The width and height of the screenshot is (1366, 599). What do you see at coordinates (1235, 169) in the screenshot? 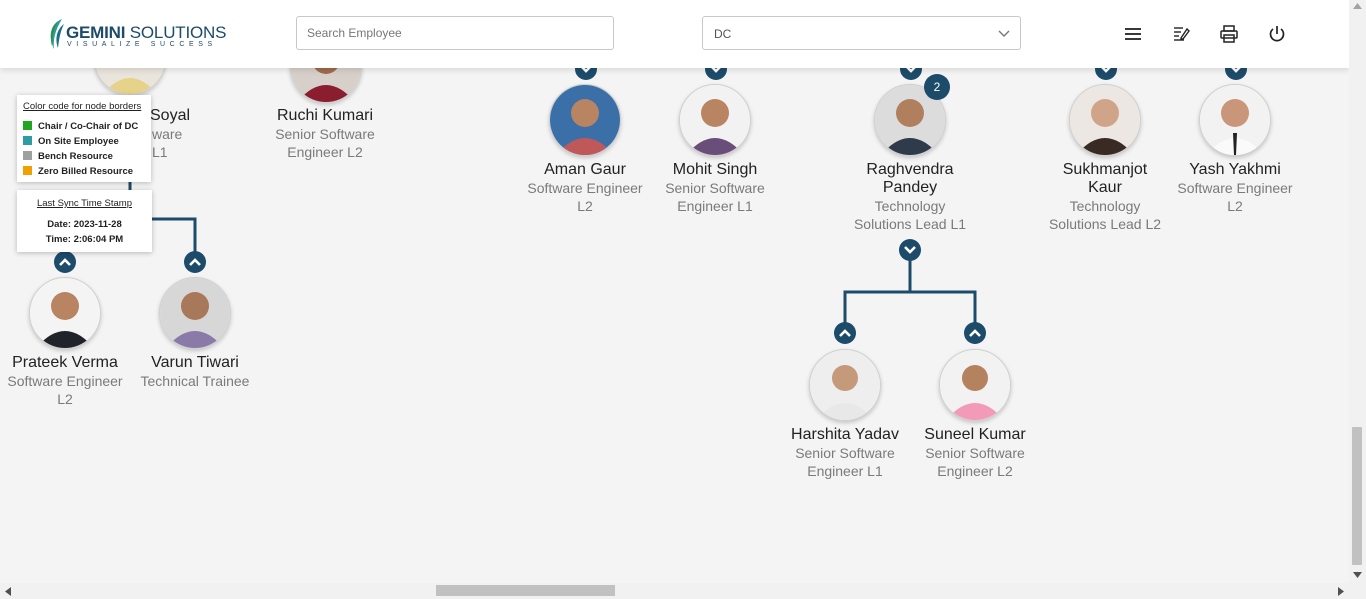
I see `employee-name: Yash Yakhmi` at bounding box center [1235, 169].